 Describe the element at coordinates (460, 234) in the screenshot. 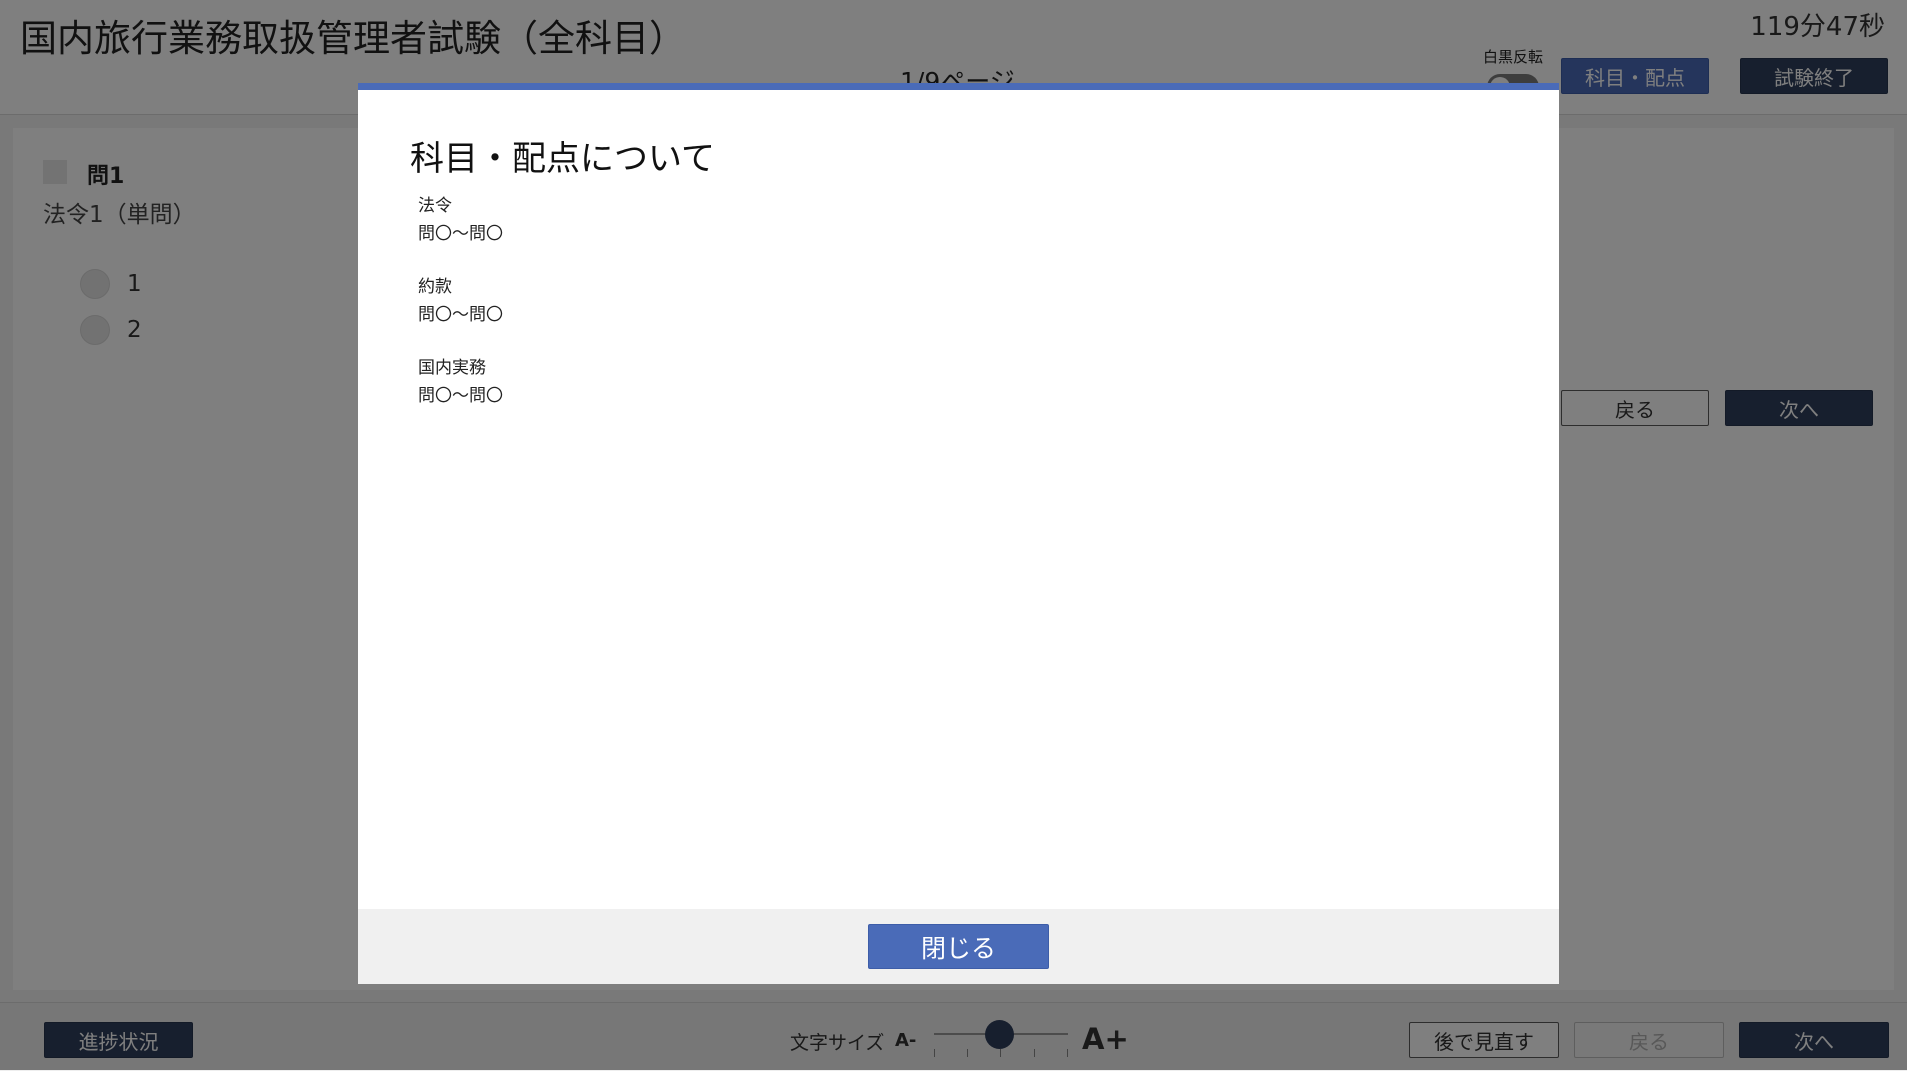

I see `section-range-law: 問〇〜問〇` at that location.